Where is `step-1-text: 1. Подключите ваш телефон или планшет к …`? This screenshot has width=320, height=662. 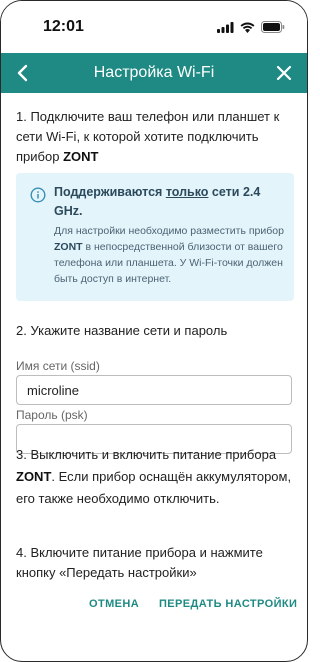
step-1-text: 1. Подключите ваш телефон или планшет к … is located at coordinates (148, 136).